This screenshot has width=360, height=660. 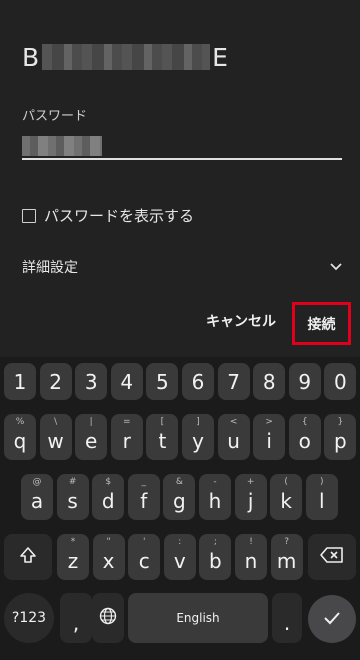 What do you see at coordinates (182, 159) in the screenshot?
I see `password-underline` at bounding box center [182, 159].